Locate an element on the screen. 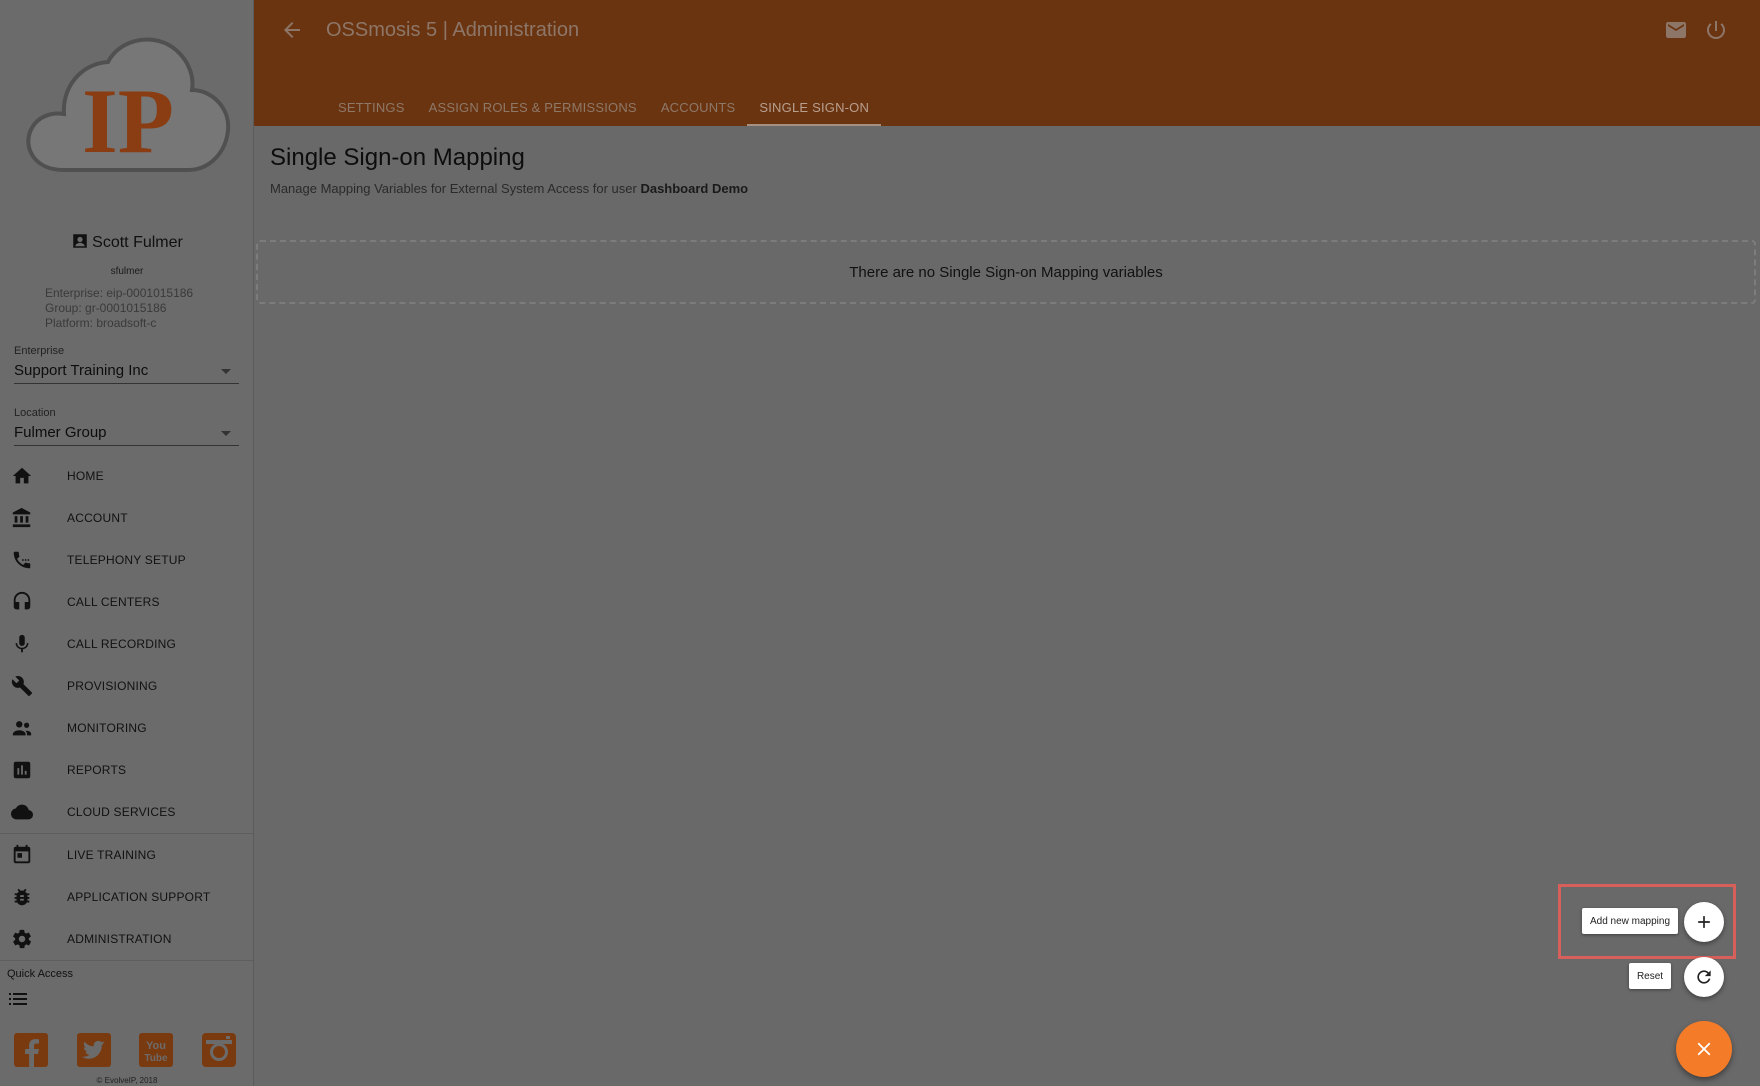  sidebar-item-cloud-services: CLOUD SERVICES is located at coordinates (126, 812).